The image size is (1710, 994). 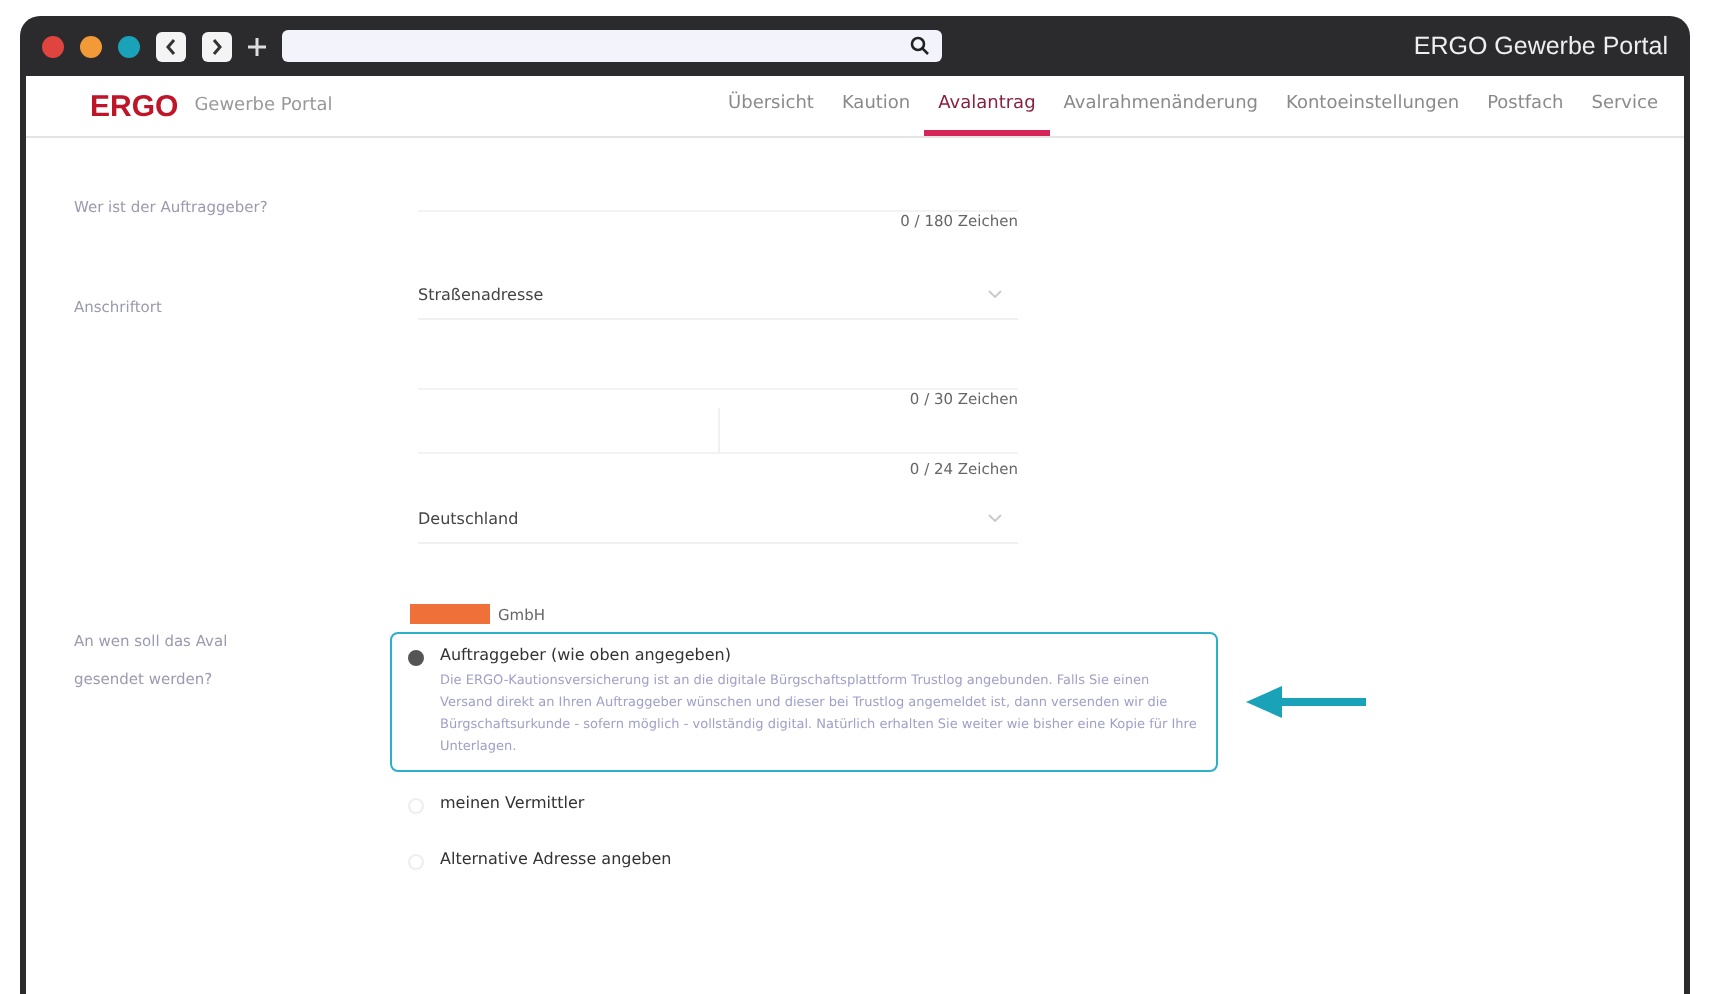 I want to click on brand-subtitle: Gewerbe Portal, so click(x=263, y=106).